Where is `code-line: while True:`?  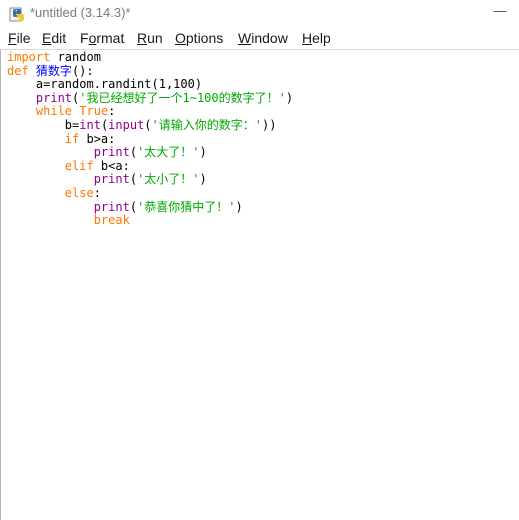 code-line: while True: is located at coordinates (150, 112).